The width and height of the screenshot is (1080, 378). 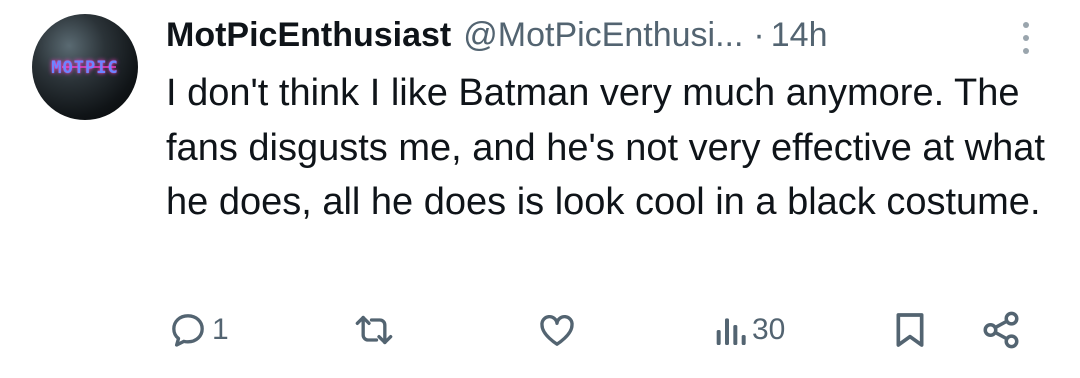 I want to click on share-icon, so click(x=1001, y=330).